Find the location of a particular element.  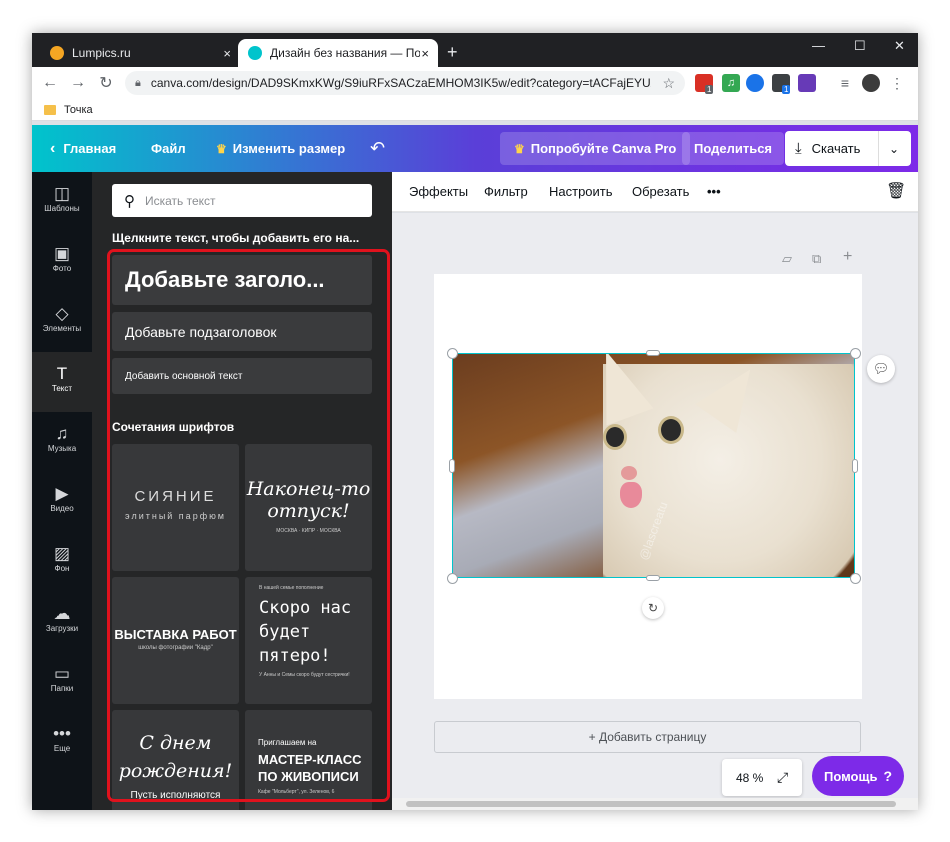

rail-label: Еще is located at coordinates (62, 748).